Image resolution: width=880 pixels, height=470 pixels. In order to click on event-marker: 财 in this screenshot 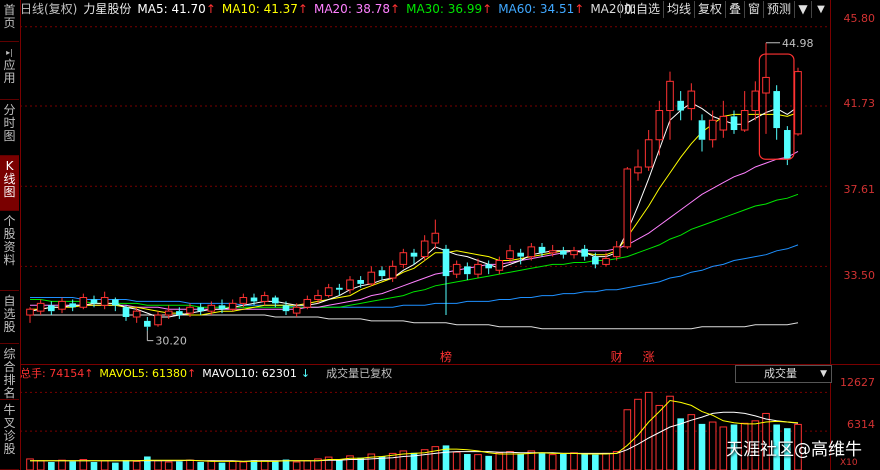, I will do `click(617, 357)`.